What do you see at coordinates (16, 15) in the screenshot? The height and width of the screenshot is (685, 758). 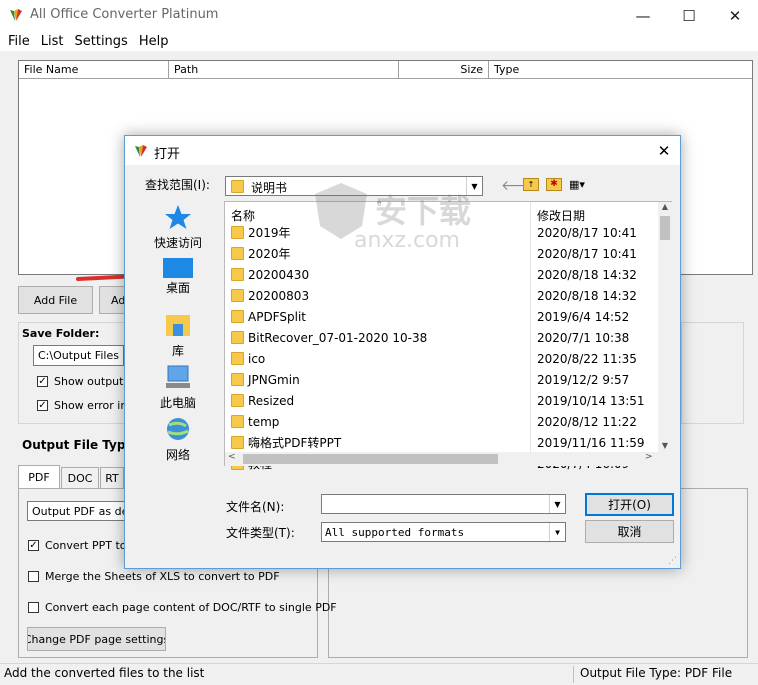 I see `app-logo-icon` at bounding box center [16, 15].